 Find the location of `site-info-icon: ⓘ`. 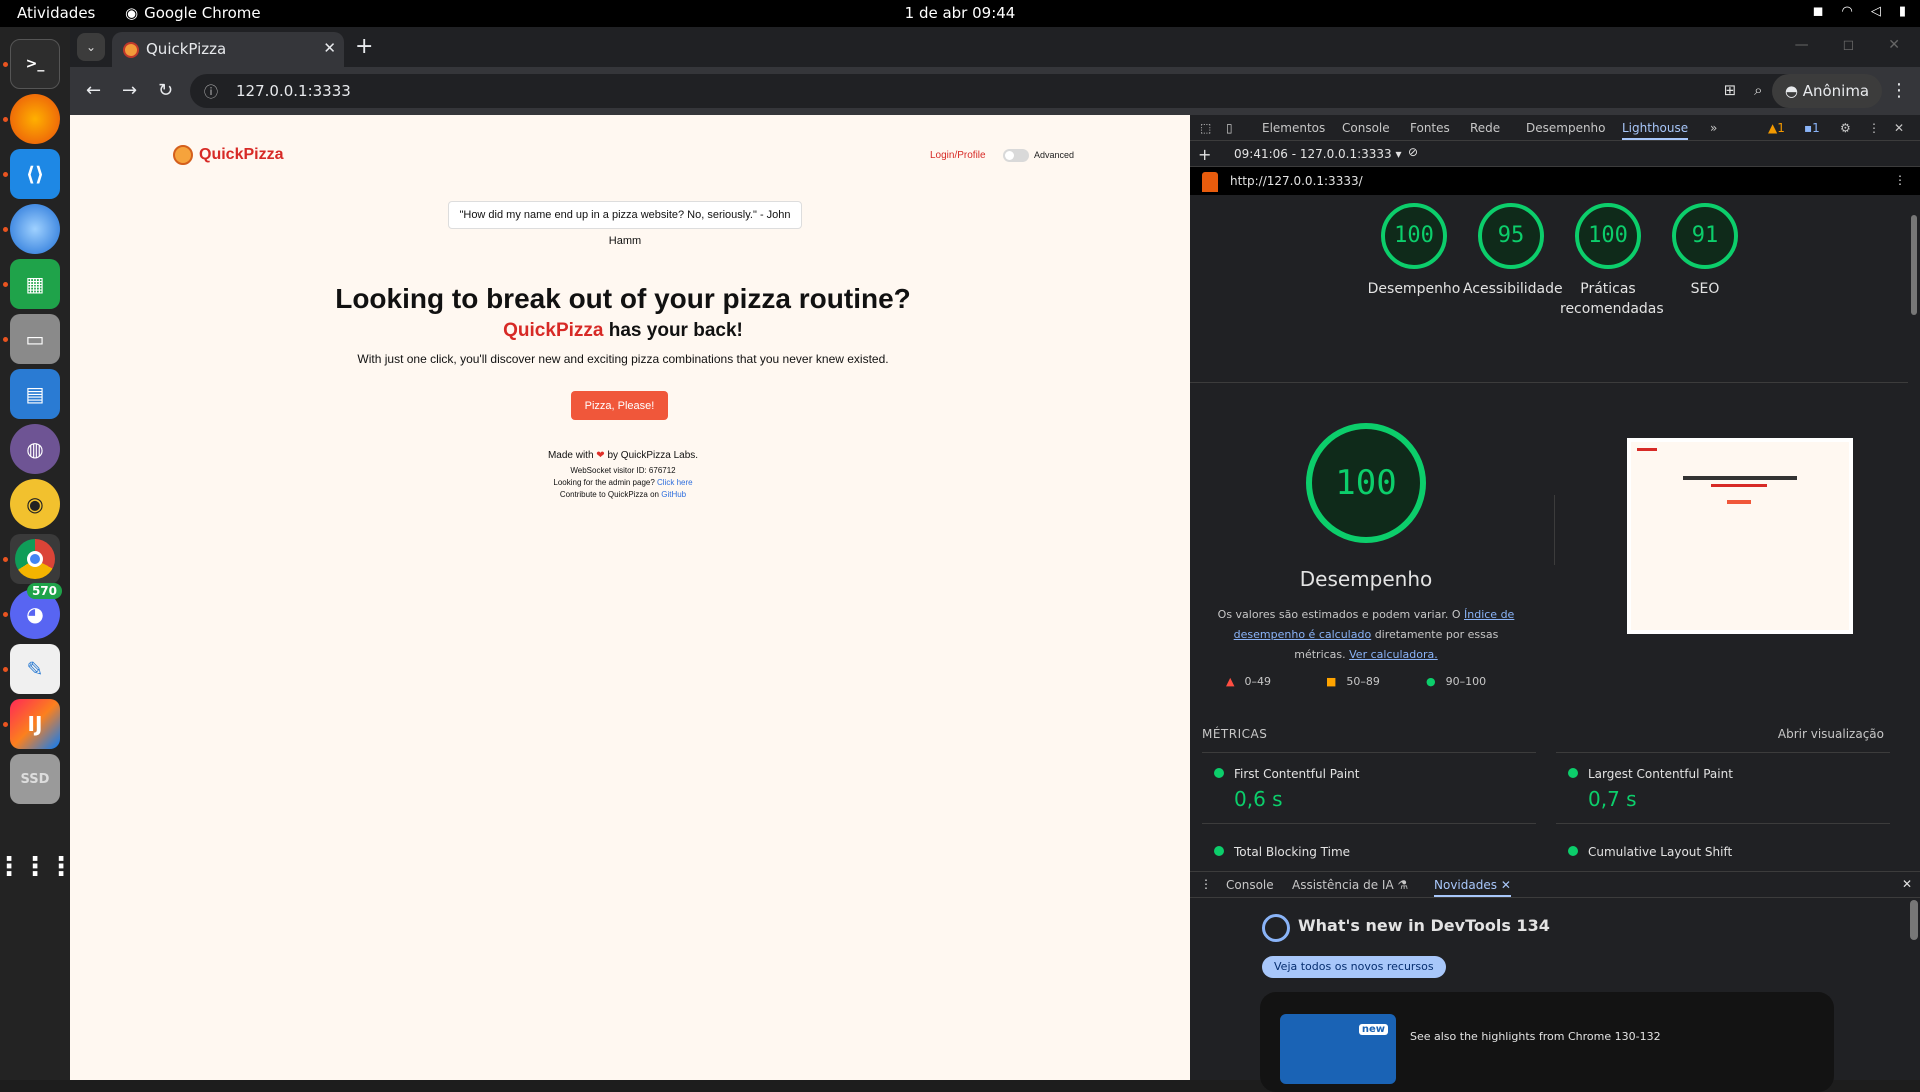

site-info-icon: ⓘ is located at coordinates (211, 92).